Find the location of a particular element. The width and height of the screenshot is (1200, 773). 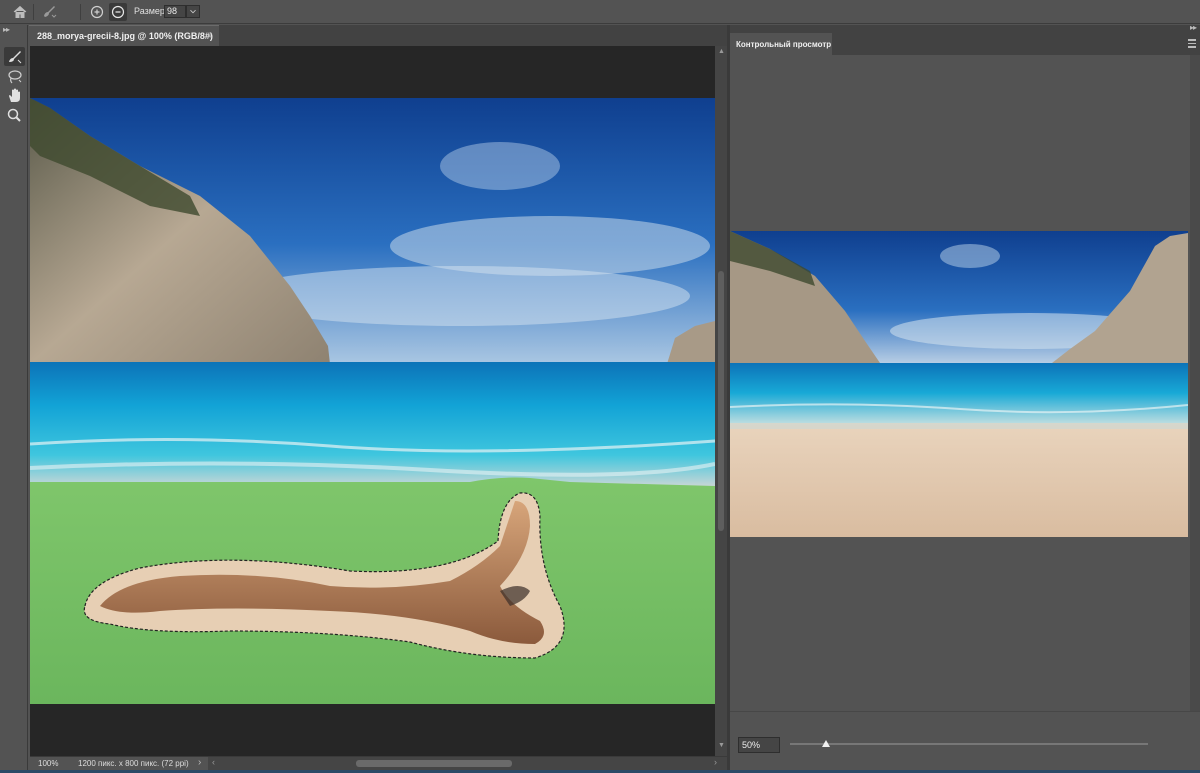

document-tab-title: 288_morya-grecii-8.jpg @ 100% (RGB/8#) is located at coordinates (125, 36).